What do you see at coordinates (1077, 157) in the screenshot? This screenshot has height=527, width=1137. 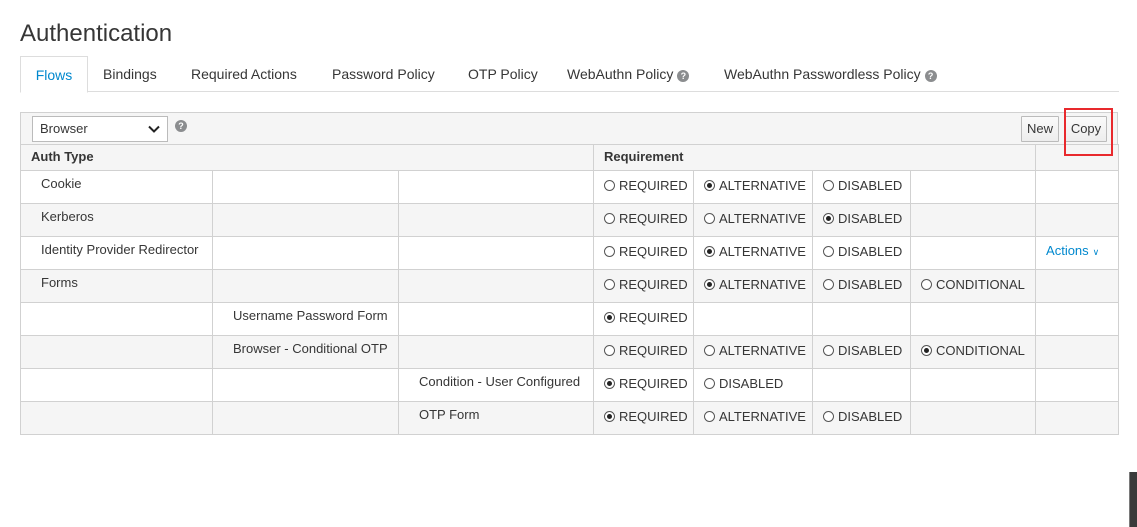 I see `actions-header` at bounding box center [1077, 157].